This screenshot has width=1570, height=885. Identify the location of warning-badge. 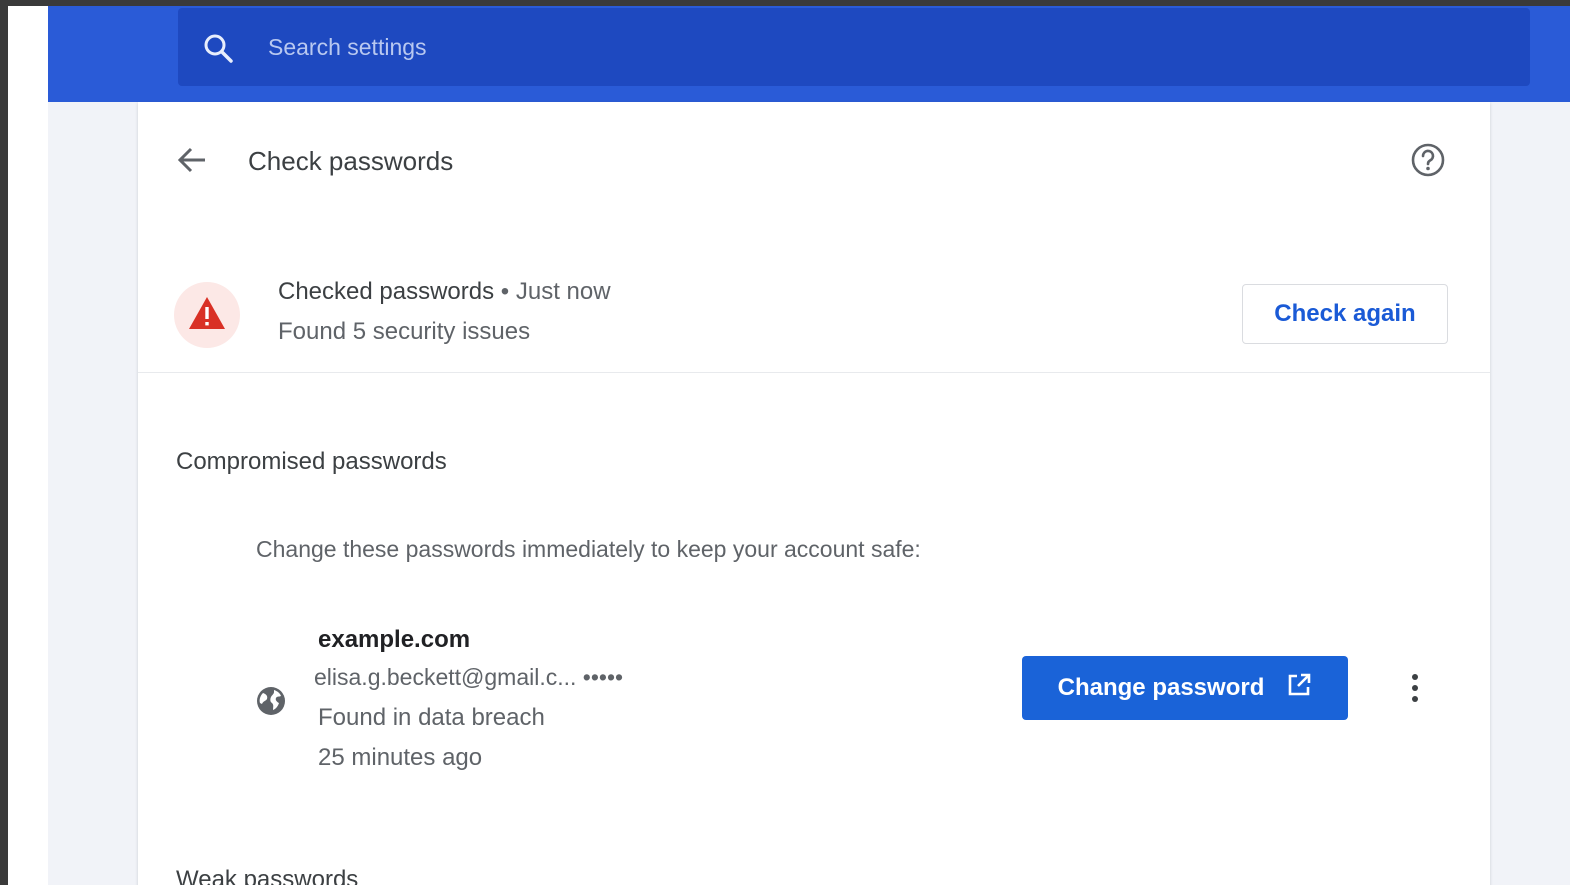
(207, 315).